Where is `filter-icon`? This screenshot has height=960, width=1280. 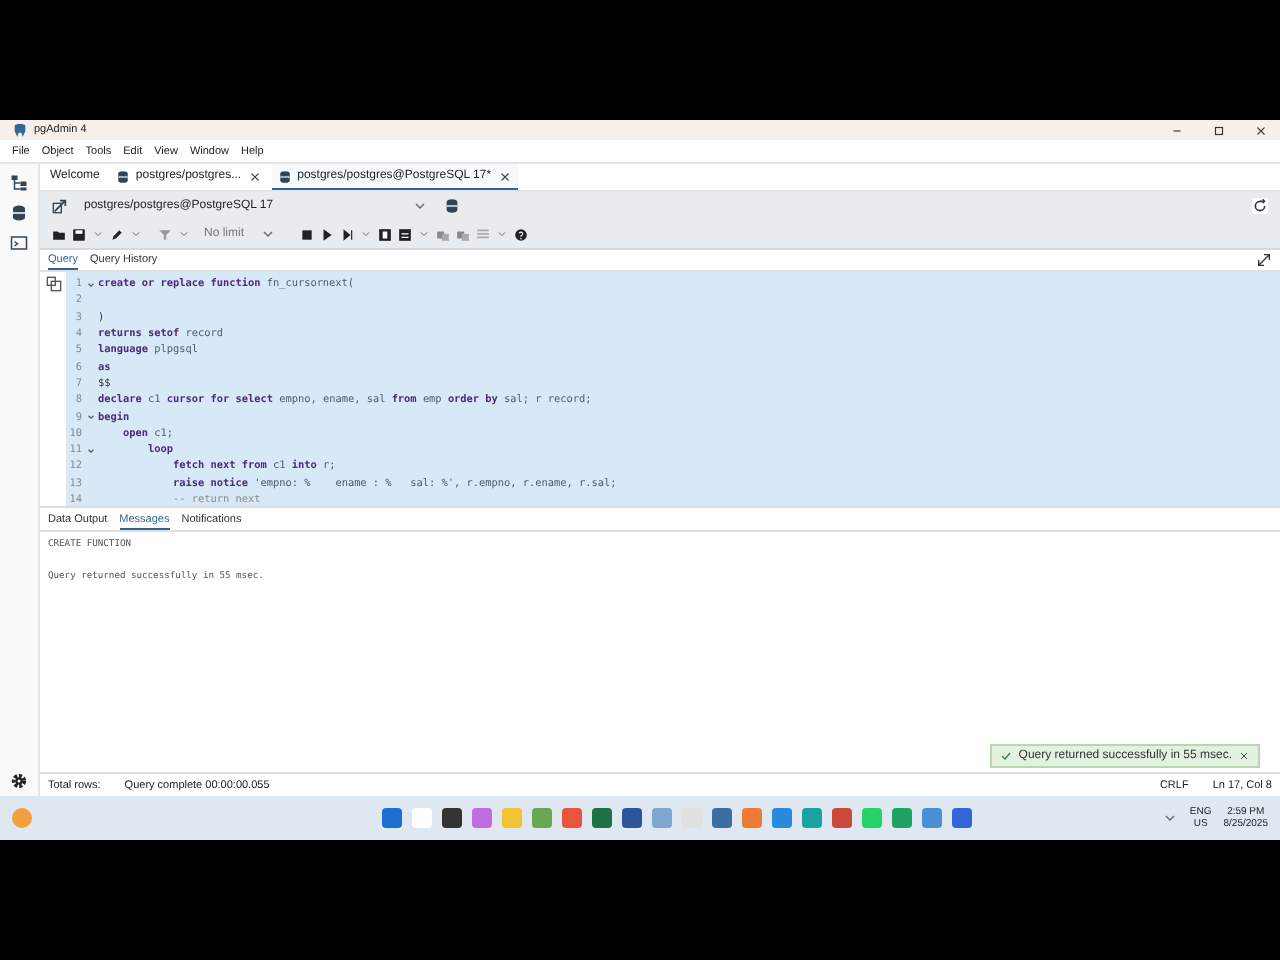 filter-icon is located at coordinates (165, 234).